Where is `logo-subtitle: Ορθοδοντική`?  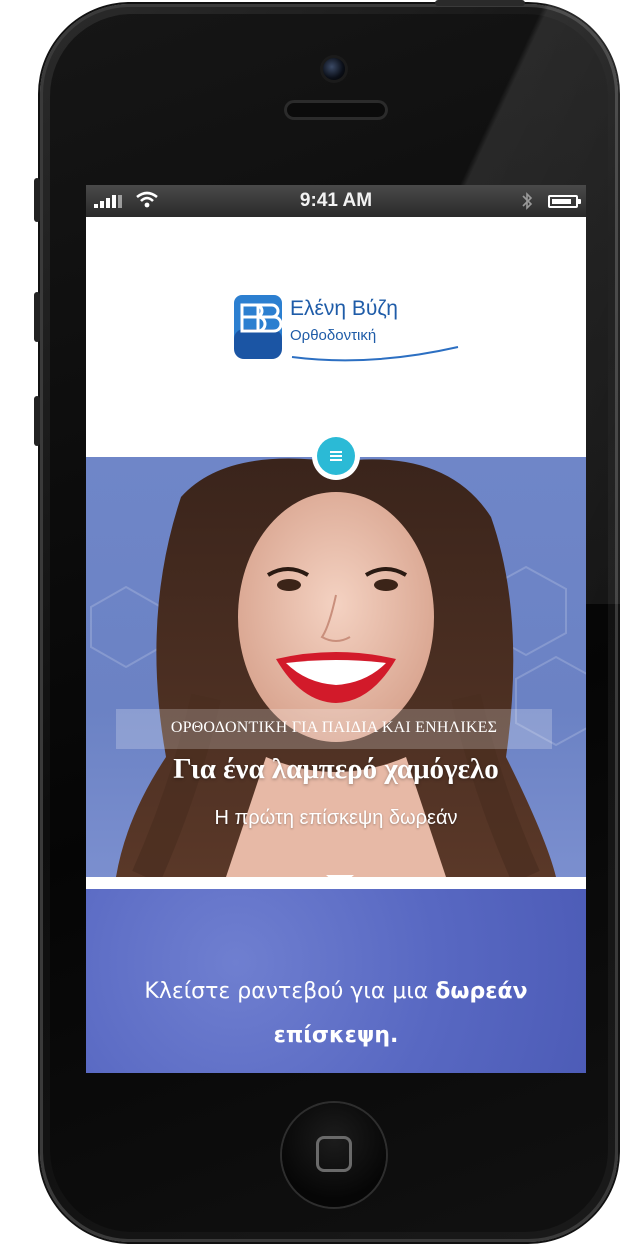
logo-subtitle: Ορθοδοντική is located at coordinates (333, 335).